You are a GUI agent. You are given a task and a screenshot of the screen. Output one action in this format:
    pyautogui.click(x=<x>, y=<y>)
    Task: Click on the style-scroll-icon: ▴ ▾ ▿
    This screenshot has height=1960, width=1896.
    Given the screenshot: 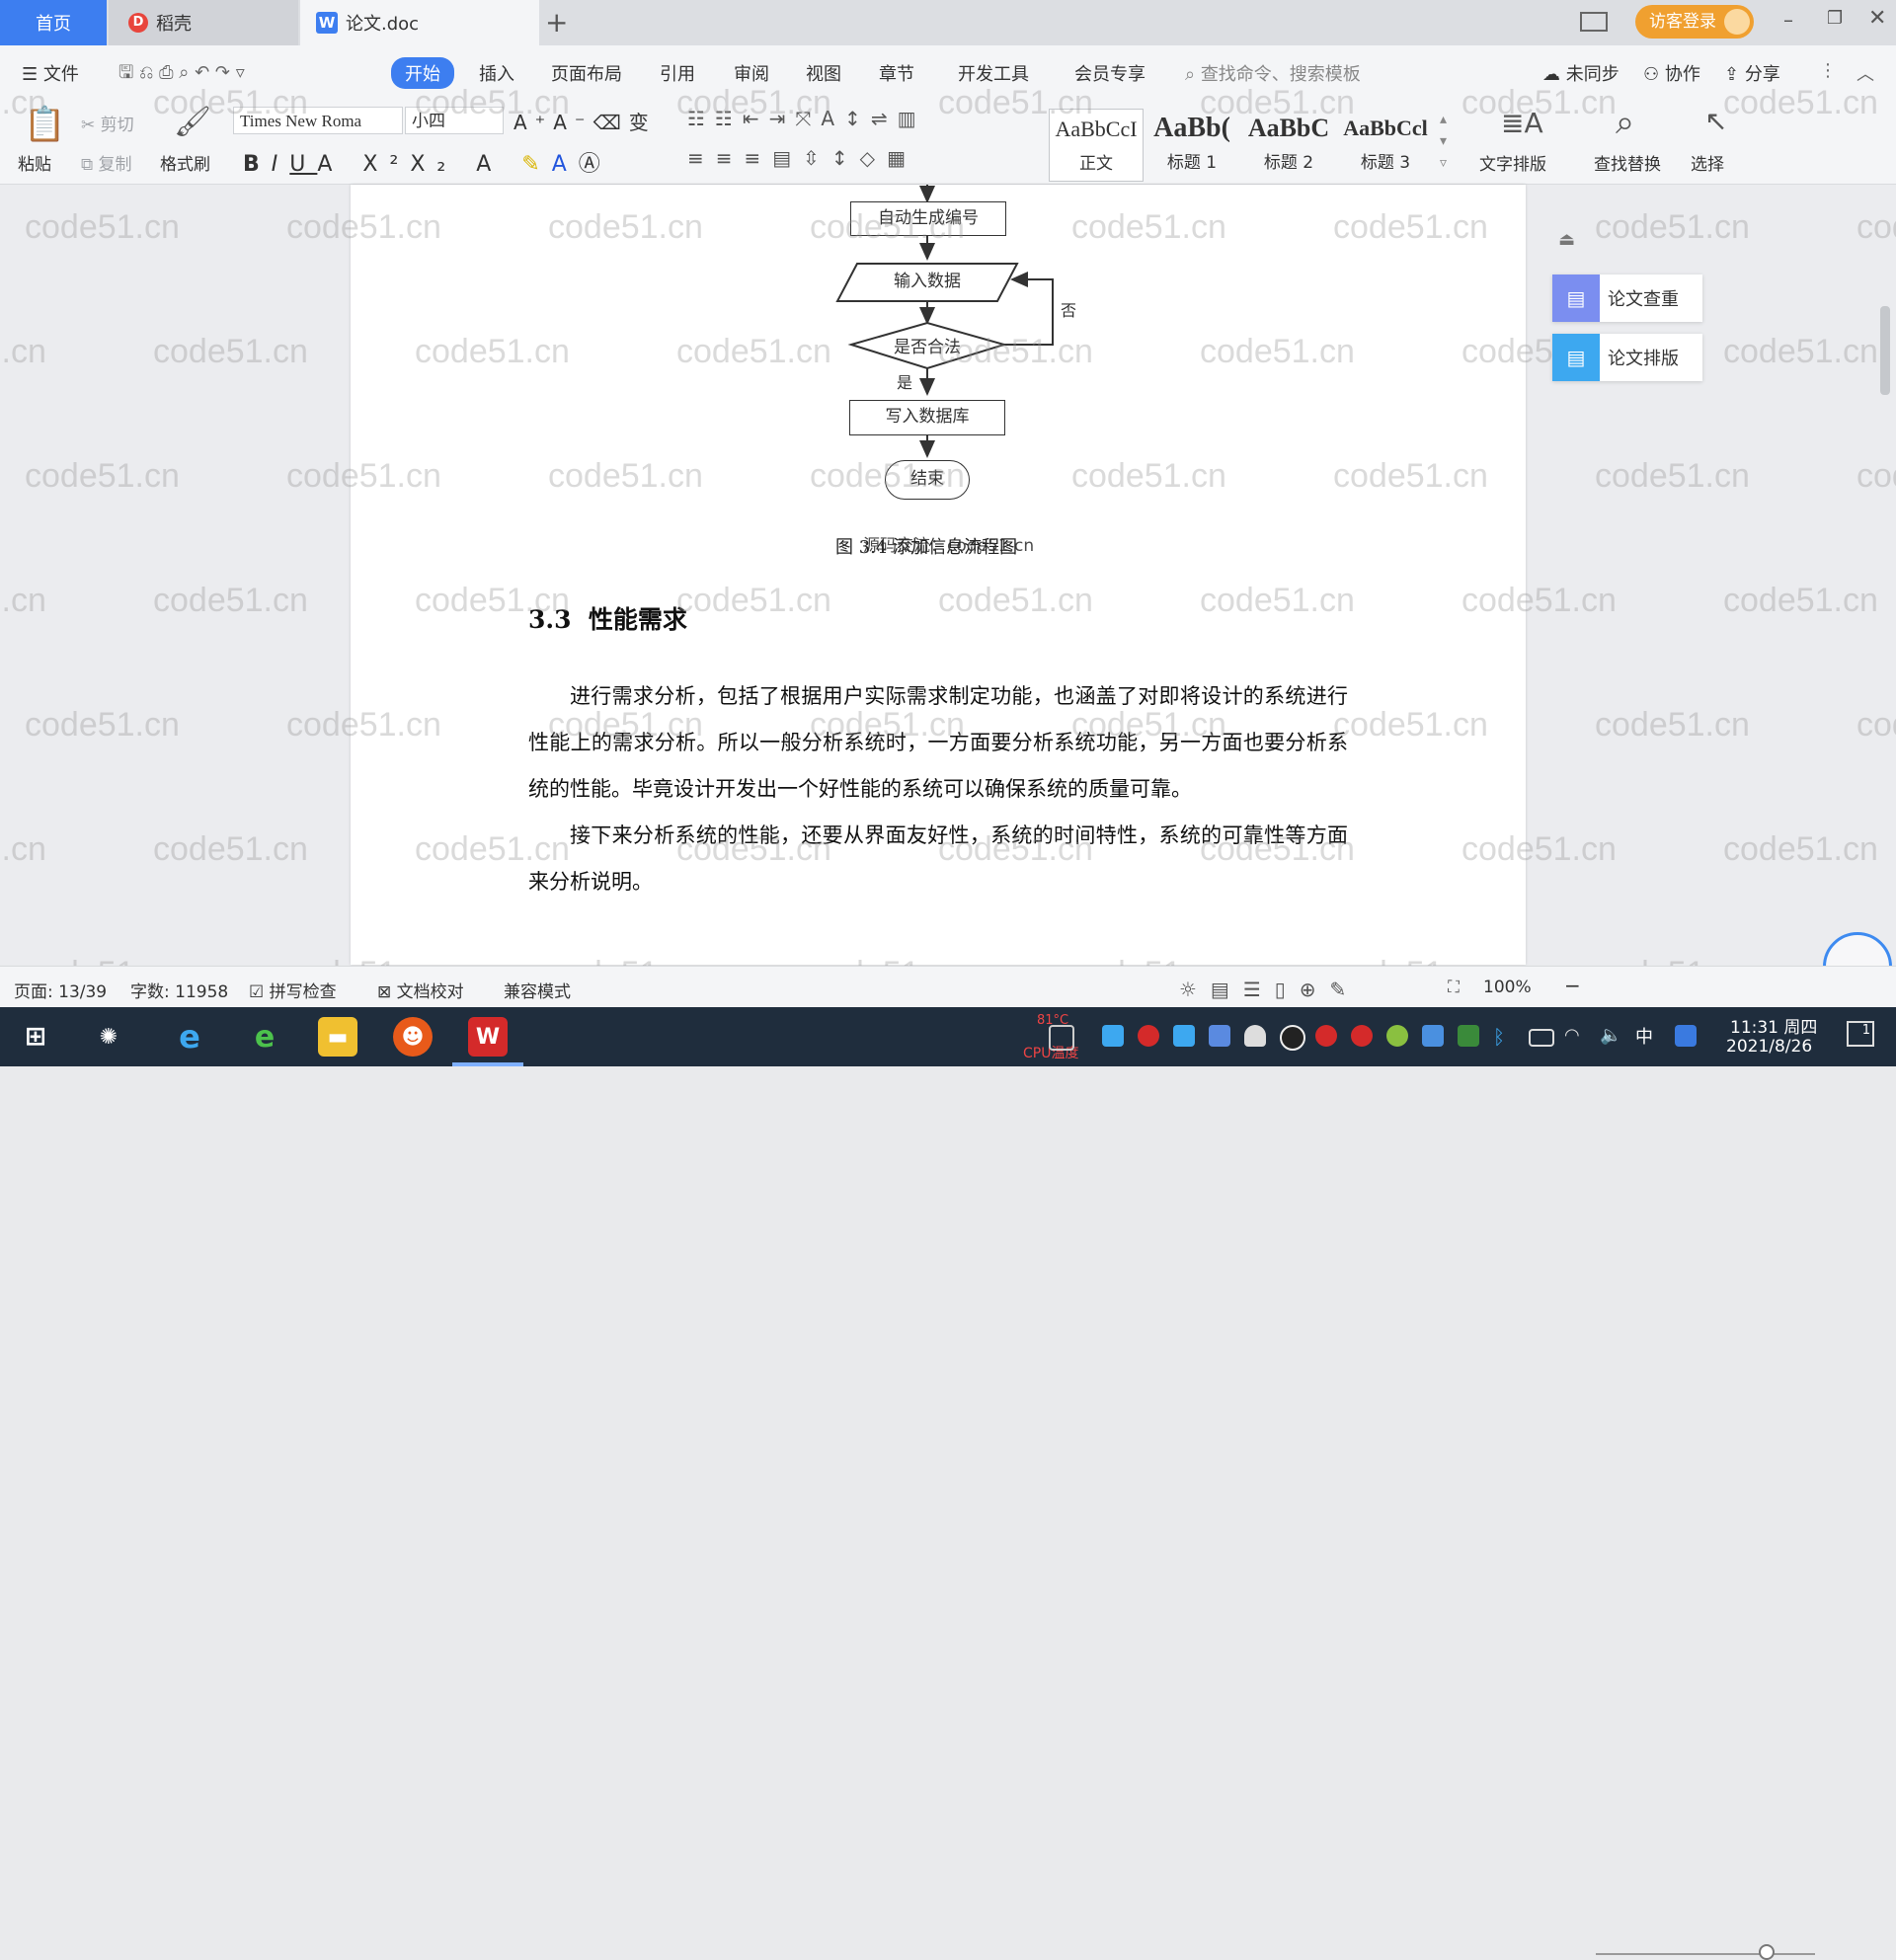 What is the action you would take?
    pyautogui.click(x=1444, y=141)
    